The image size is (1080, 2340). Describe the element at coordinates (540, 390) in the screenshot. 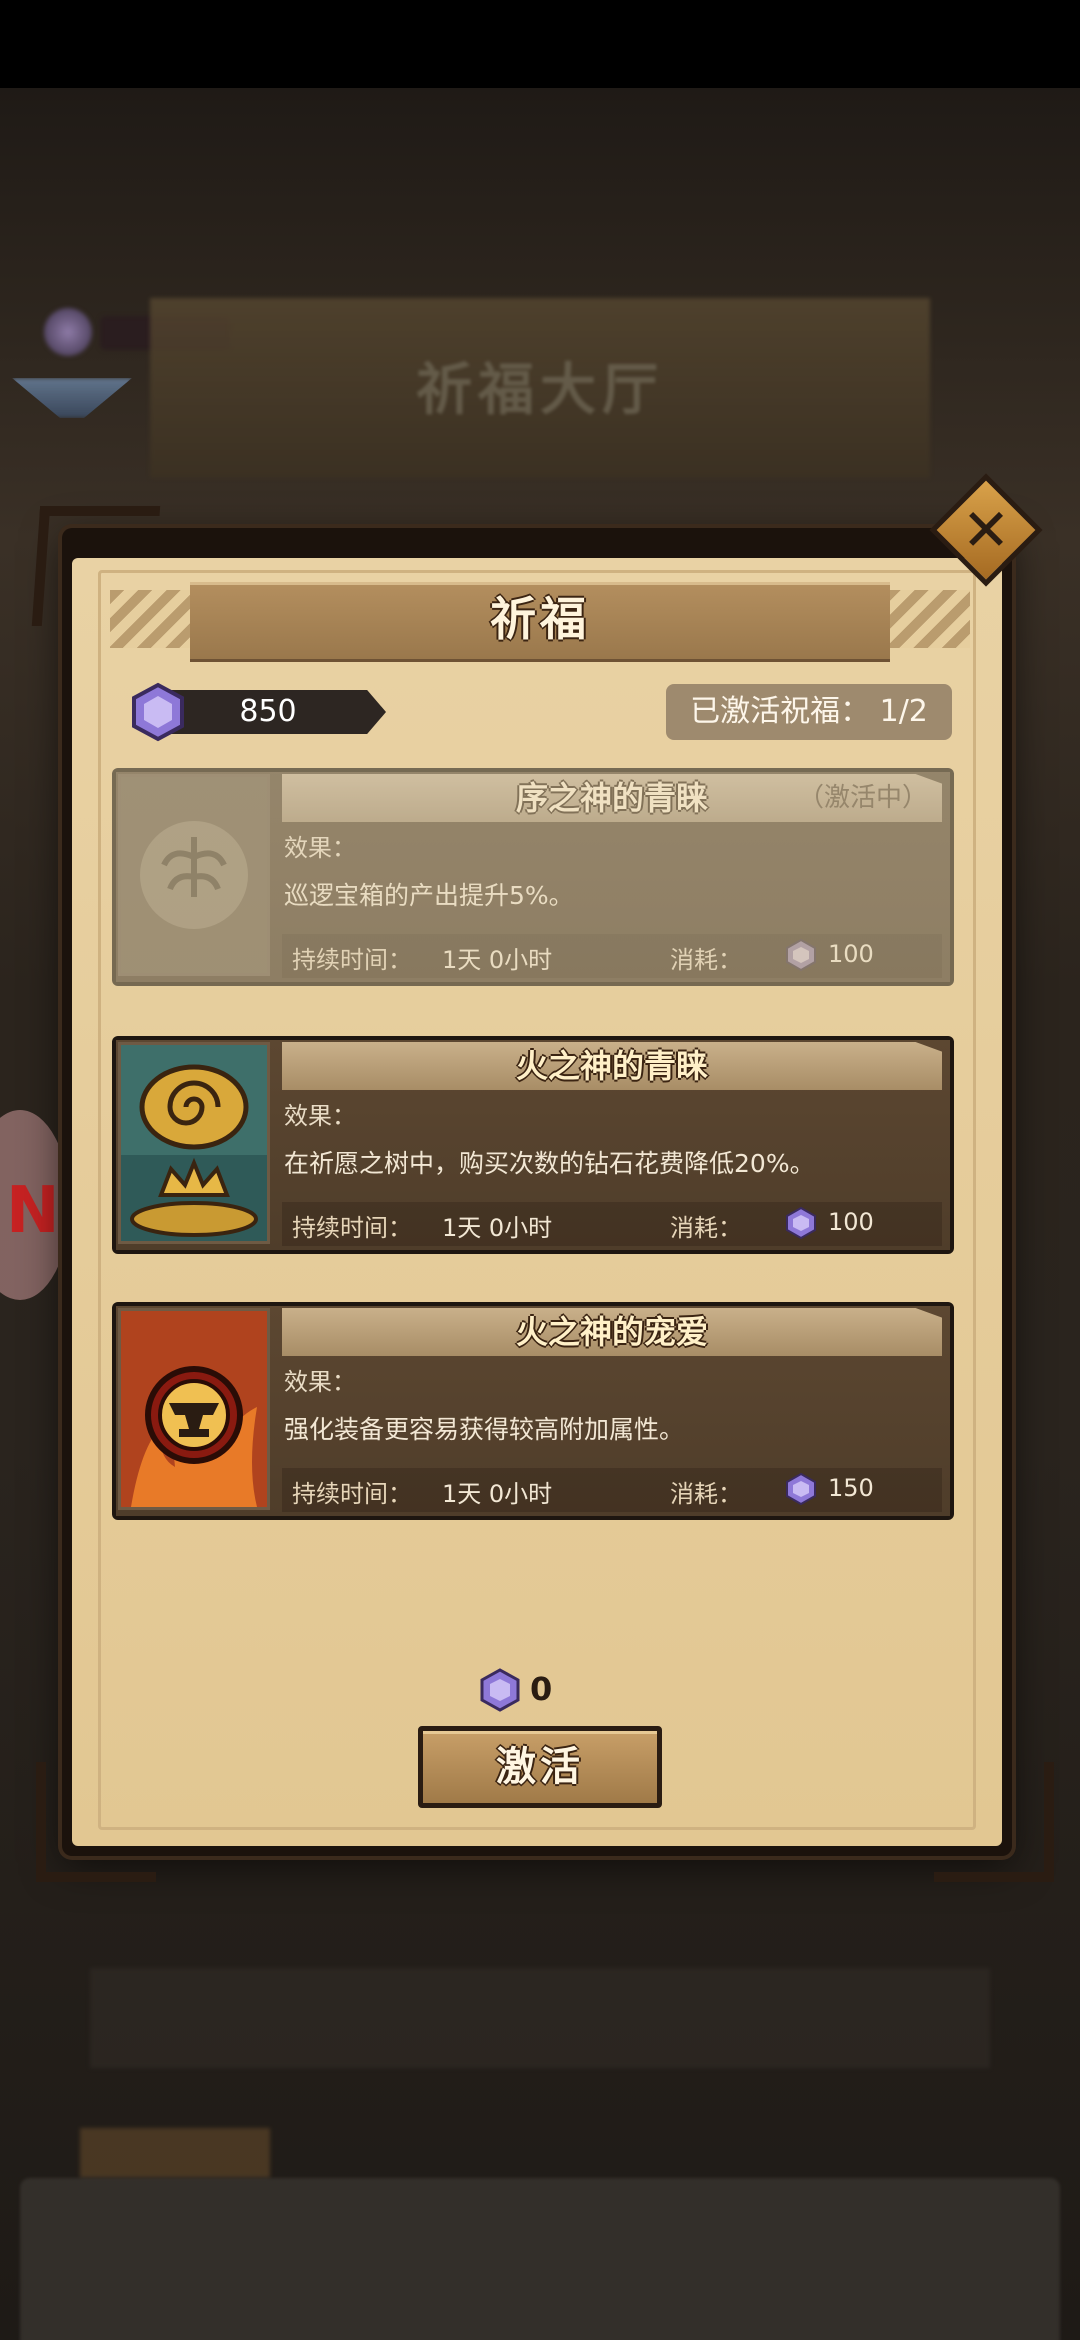

I see `hall-title: 祈福大厅` at that location.